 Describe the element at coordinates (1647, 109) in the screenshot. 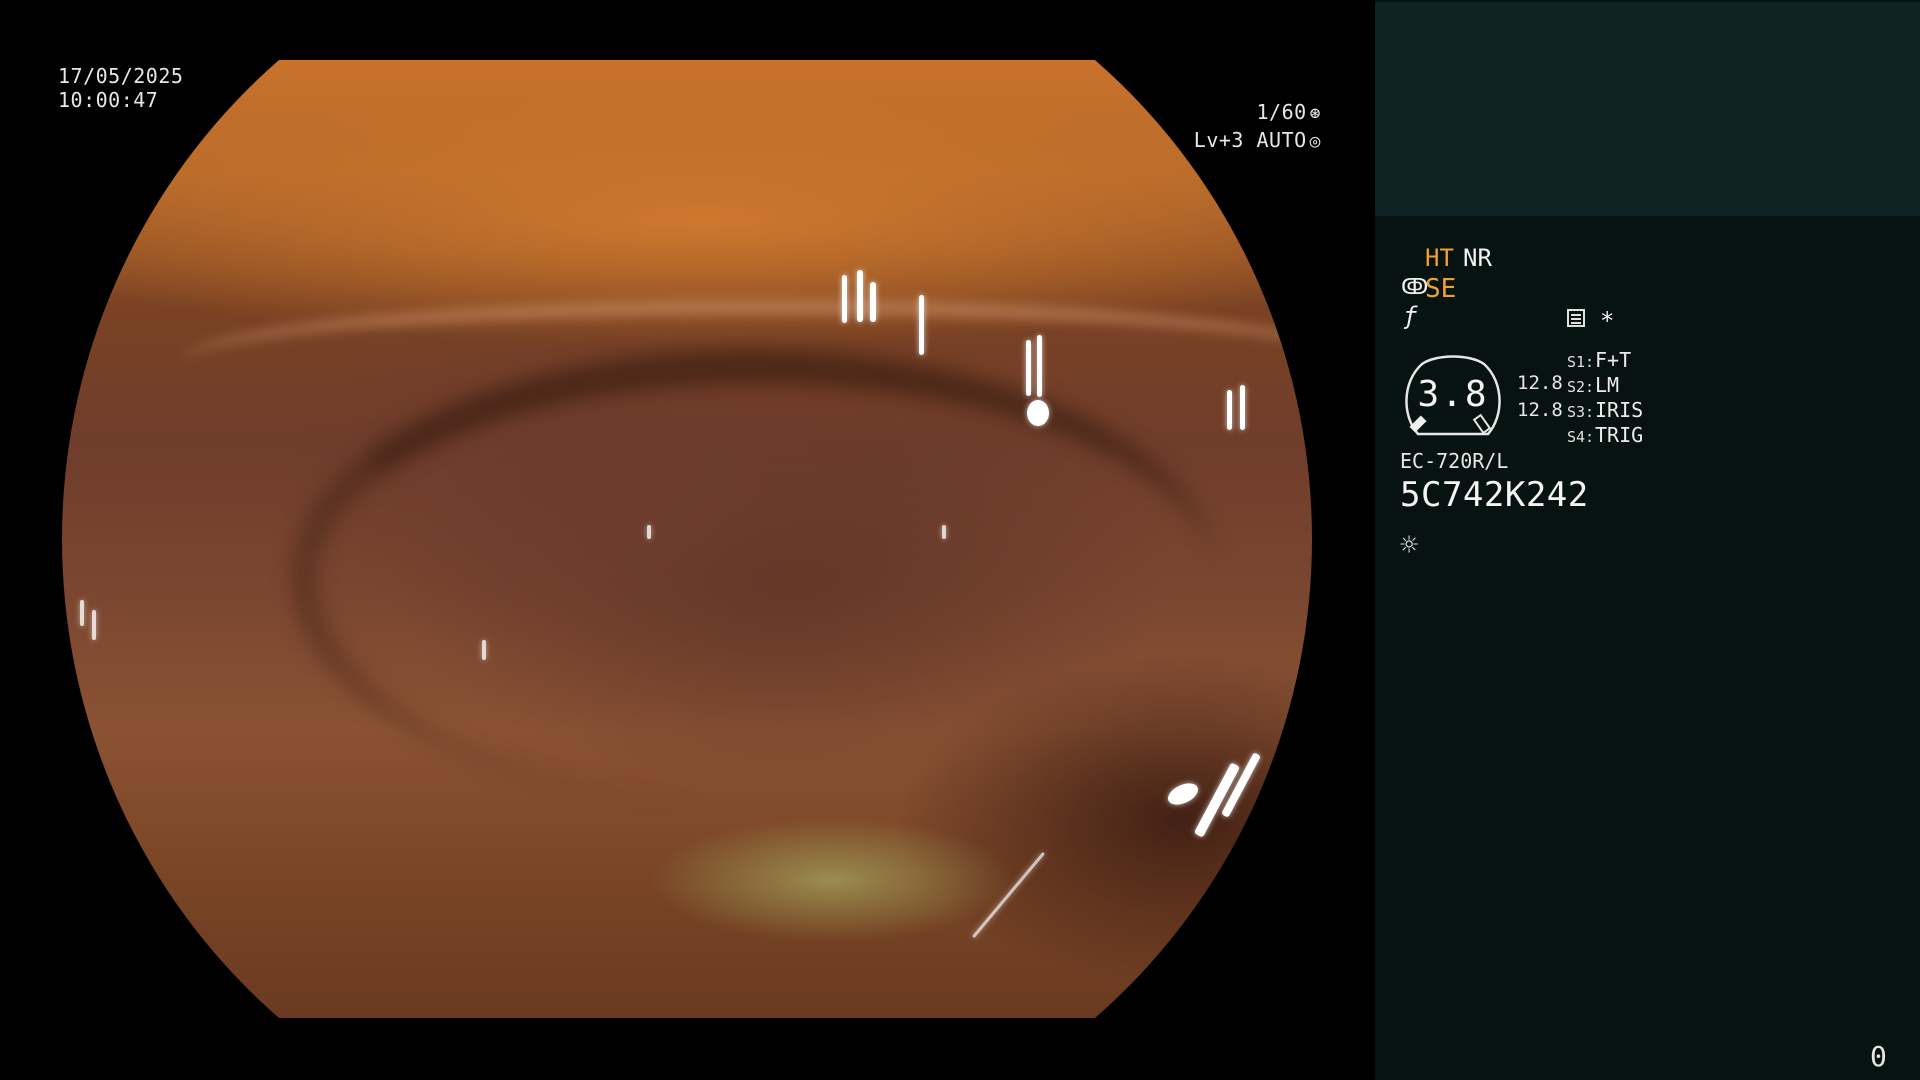

I see `patient-info-area` at that location.